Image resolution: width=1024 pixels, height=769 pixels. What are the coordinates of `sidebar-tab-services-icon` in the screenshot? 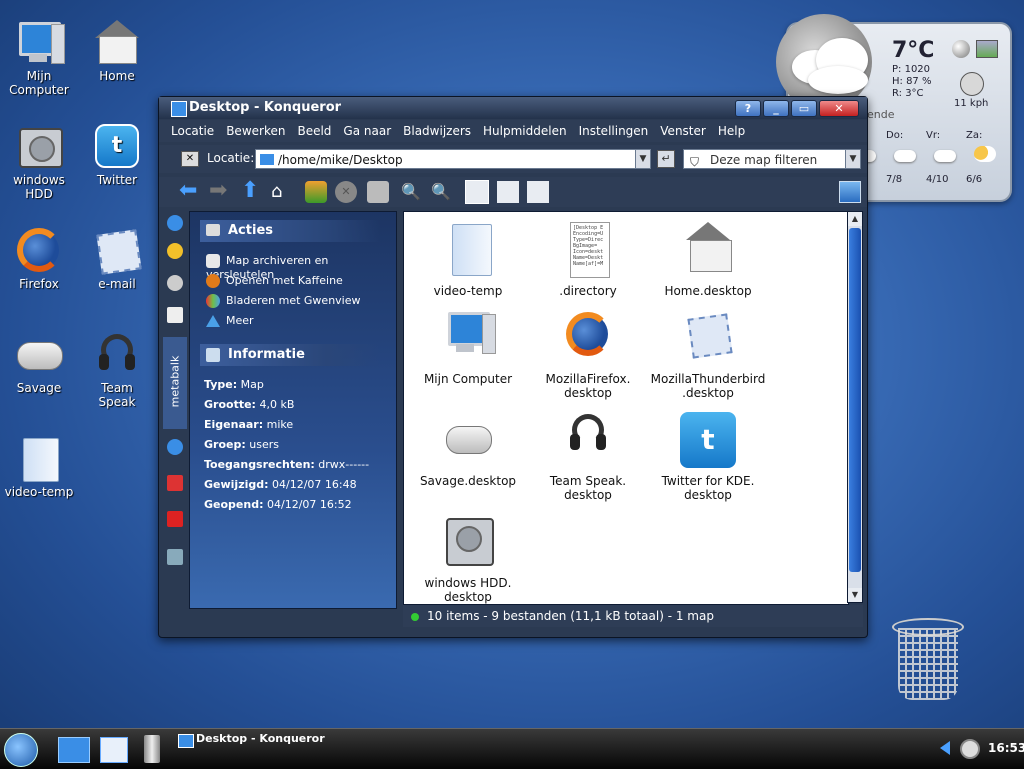 It's located at (175, 557).